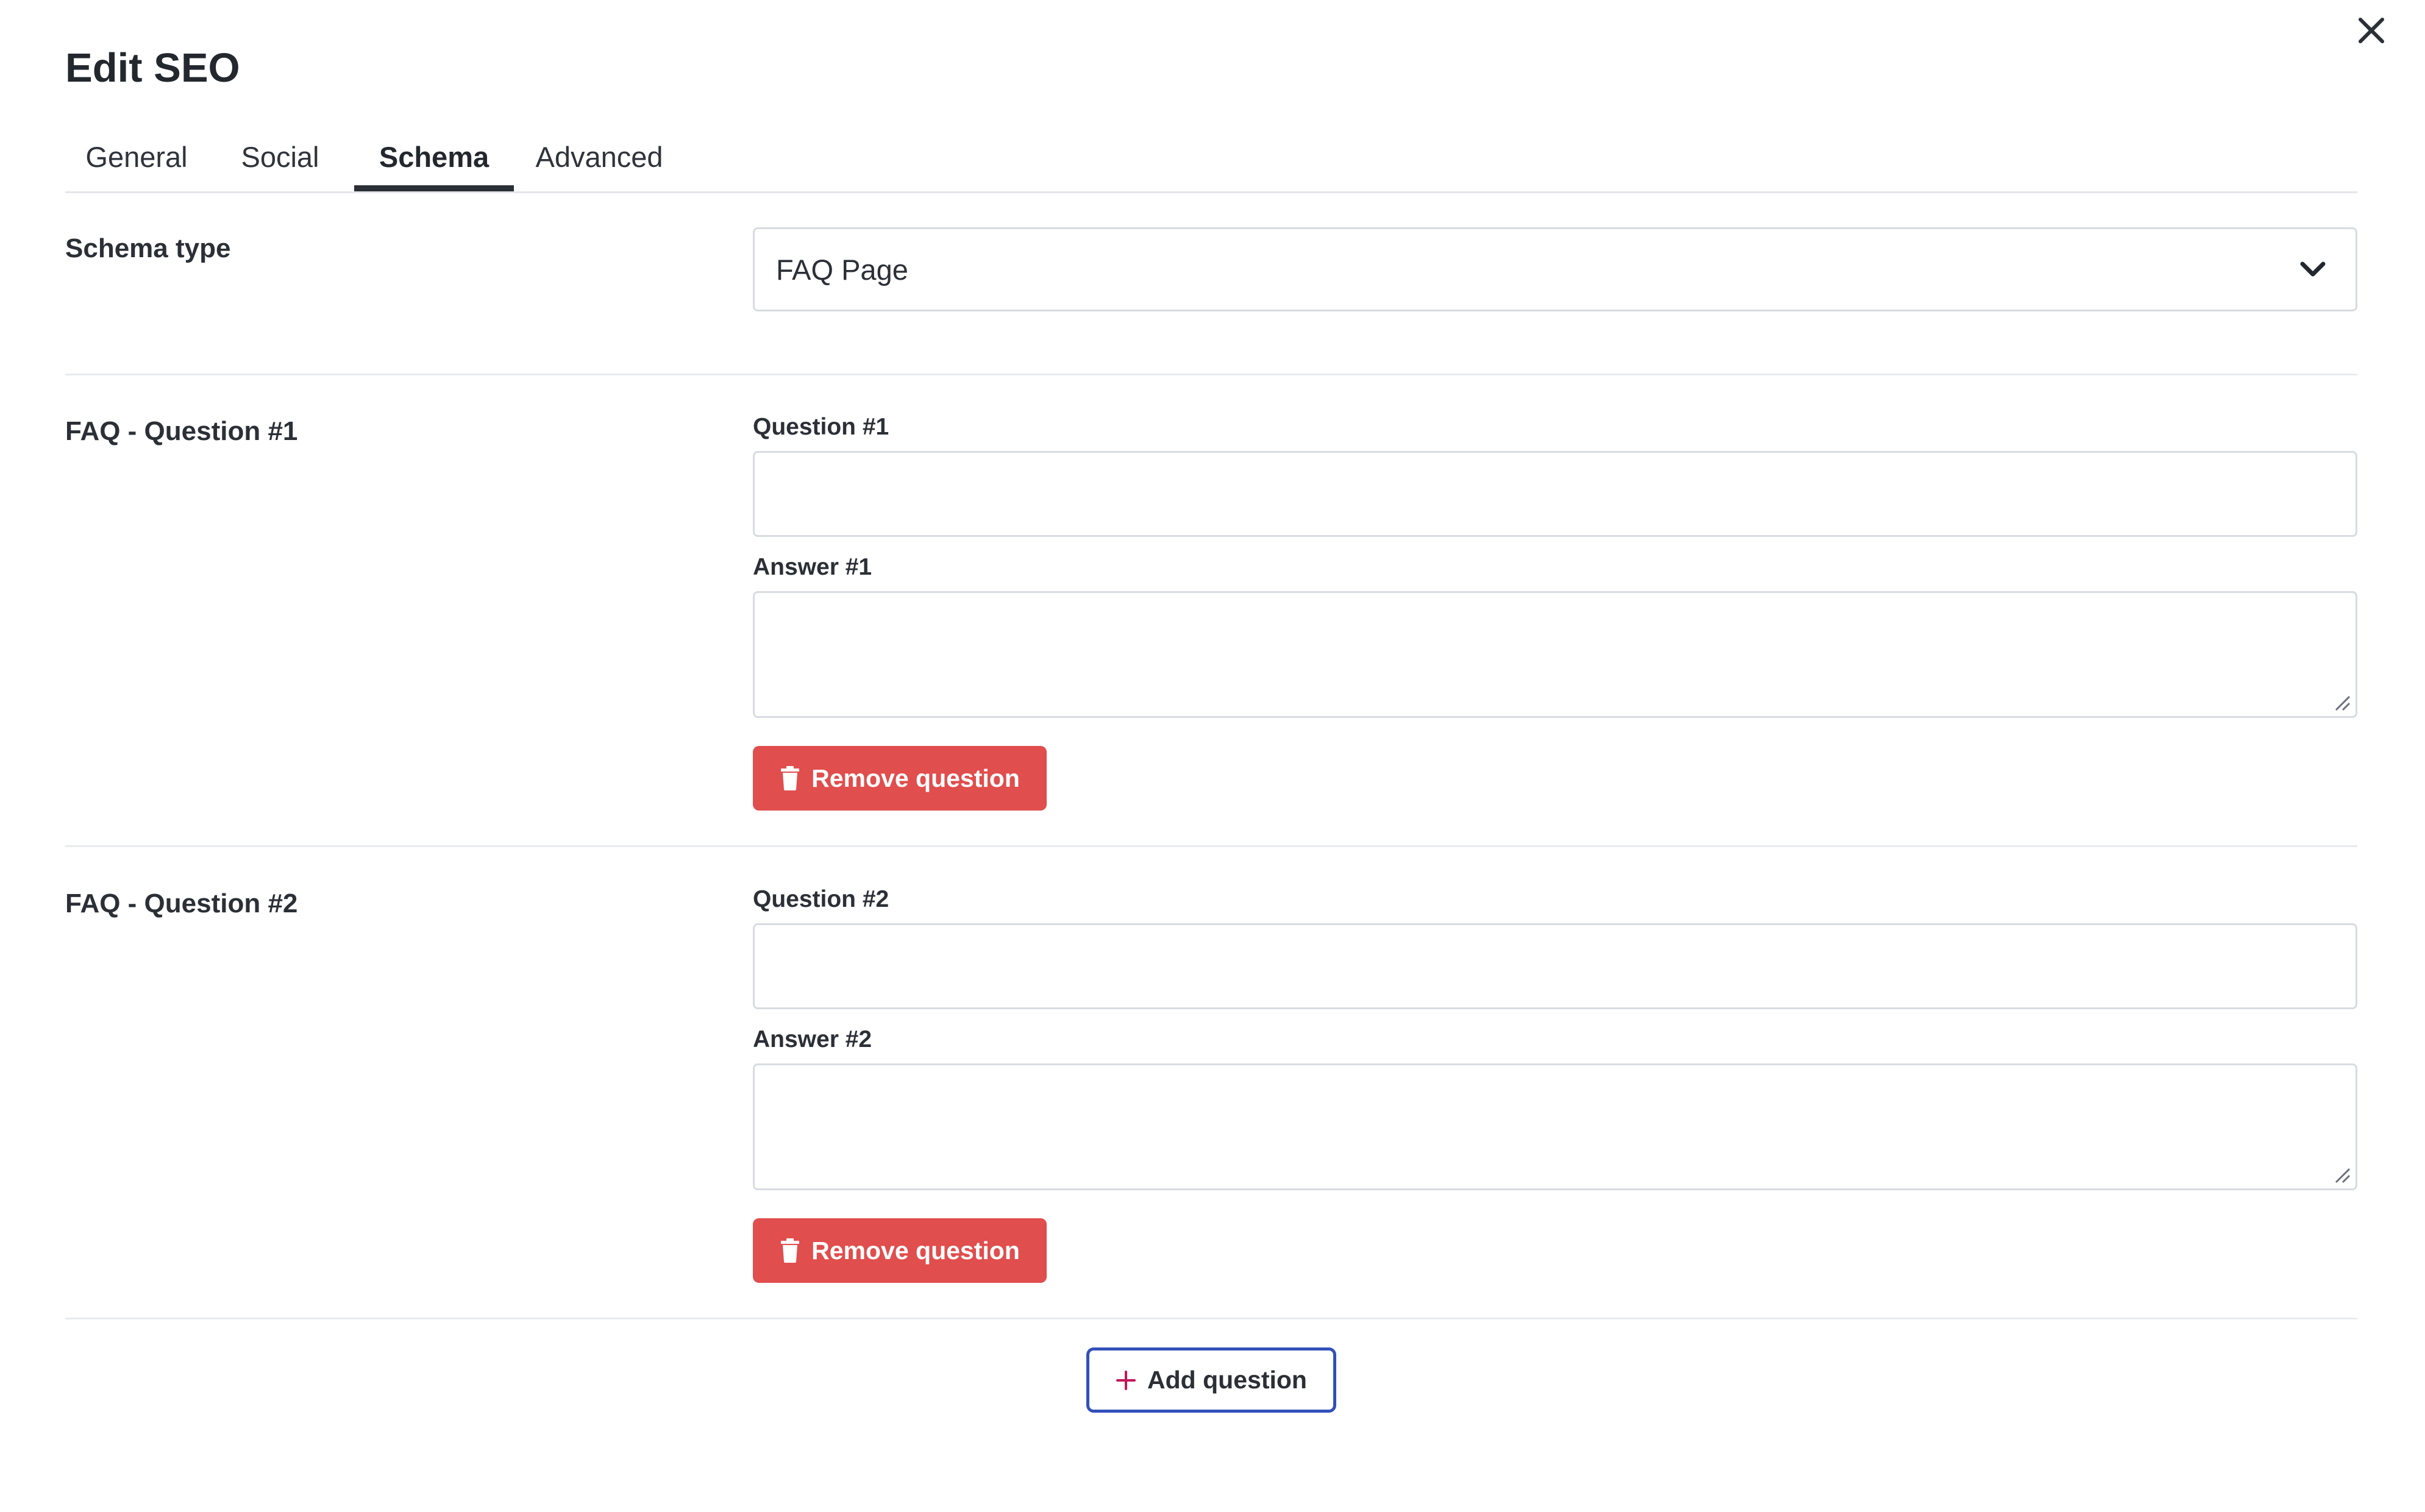 The height and width of the screenshot is (1512, 2425). Describe the element at coordinates (137, 156) in the screenshot. I see `tab-general: General` at that location.